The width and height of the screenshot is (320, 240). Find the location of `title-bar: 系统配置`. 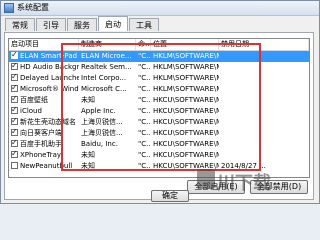

title-bar: 系统配置 is located at coordinates (160, 8).